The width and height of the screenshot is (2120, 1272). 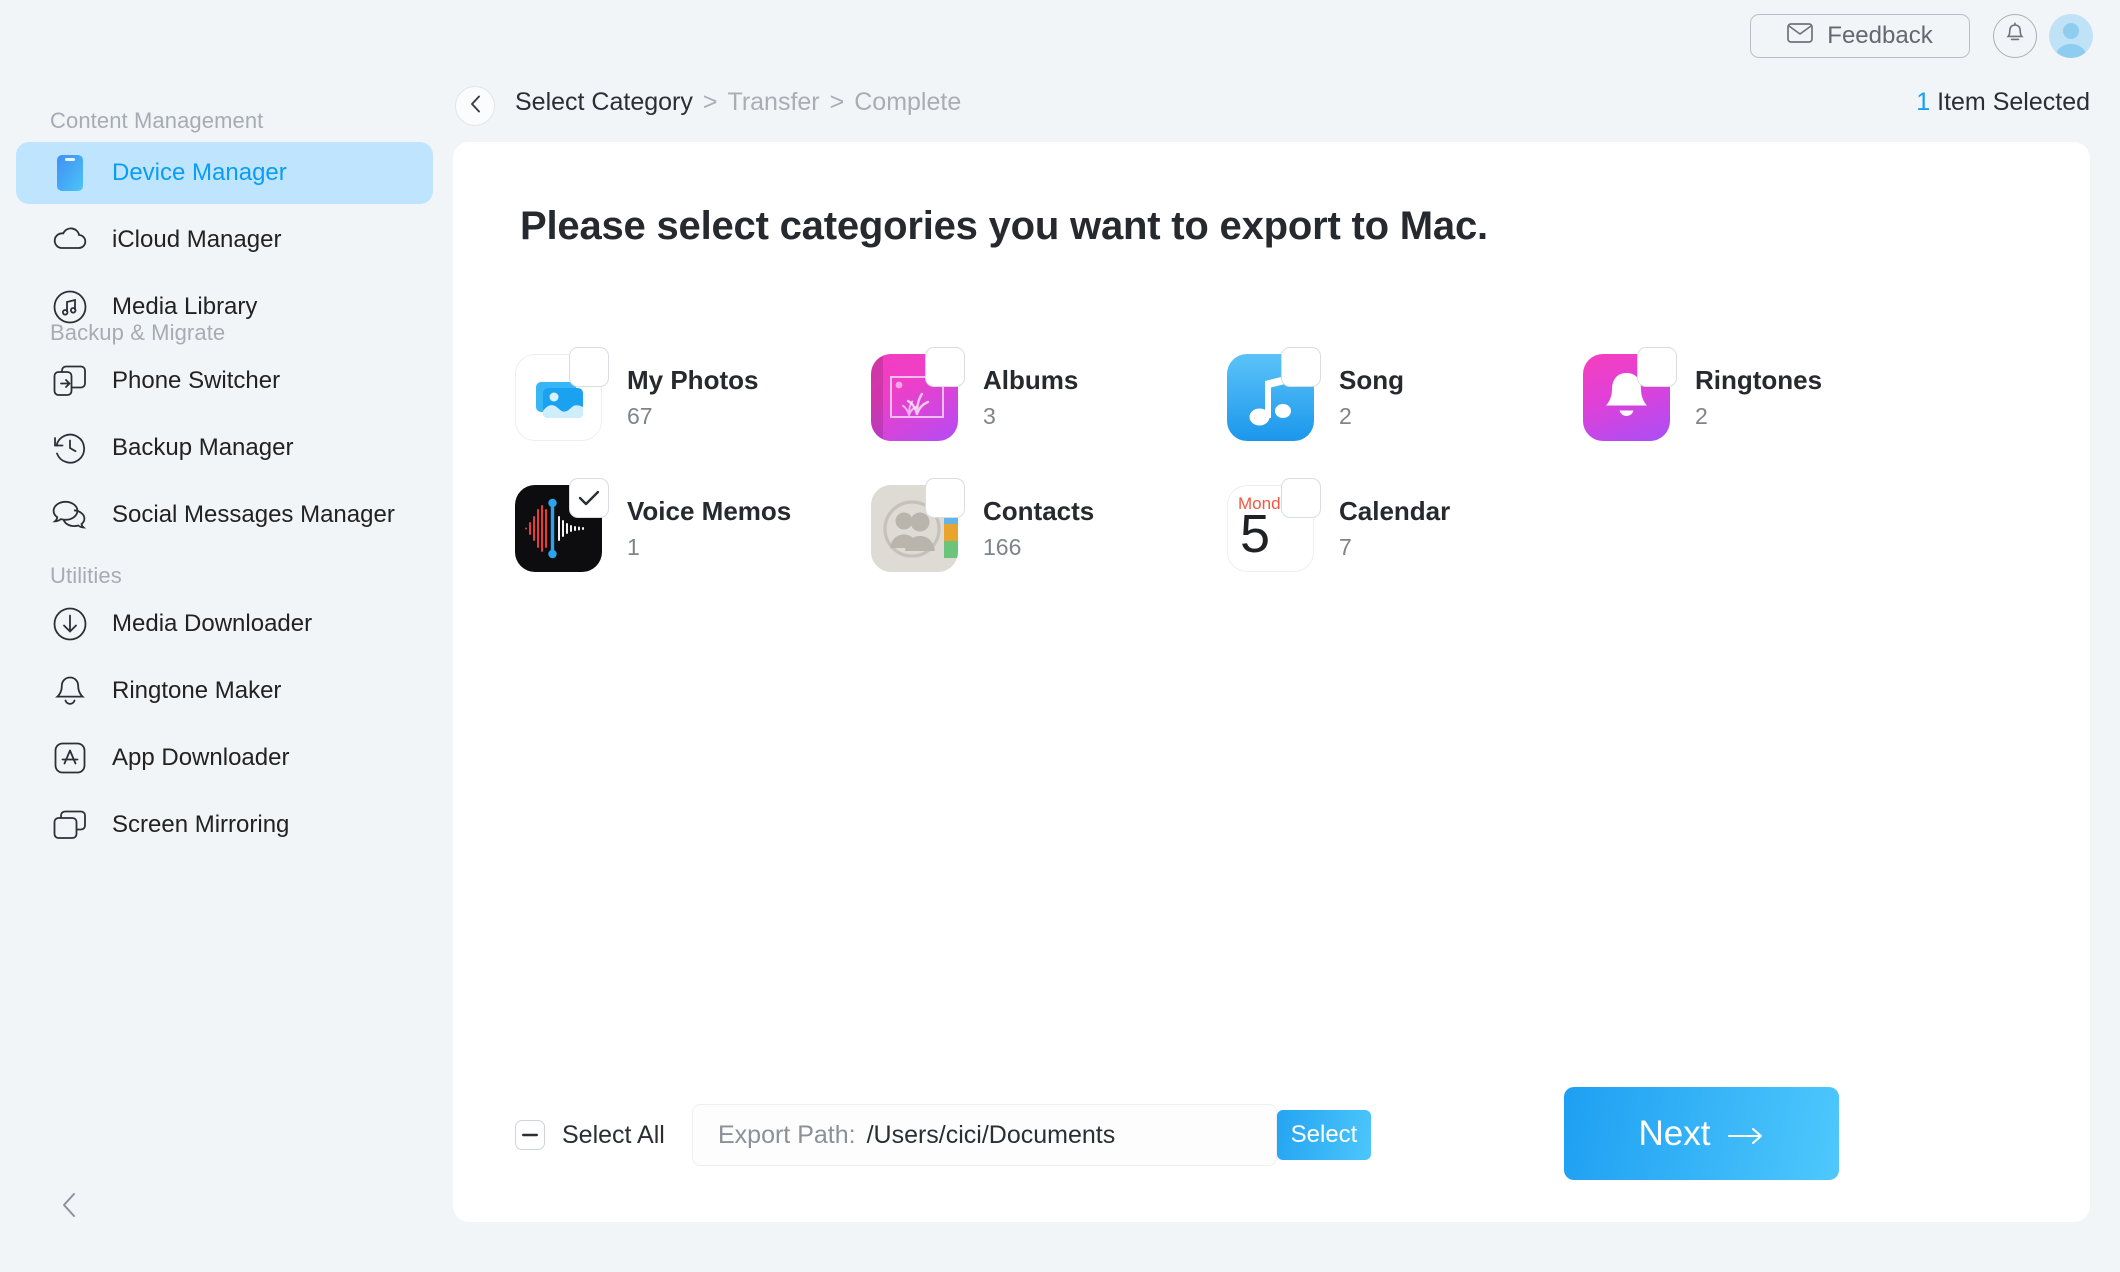 I want to click on category-count: 166, so click(x=1002, y=547).